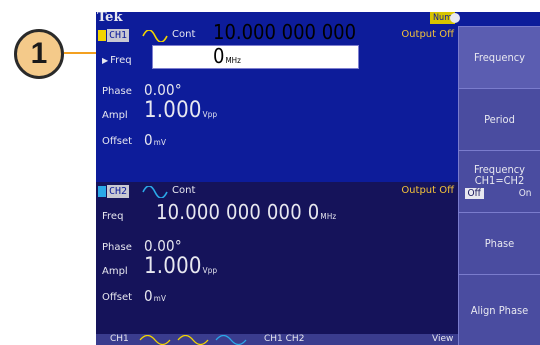 This screenshot has width=540, height=345. Describe the element at coordinates (102, 191) in the screenshot. I see `ch2-color-swatch` at that location.